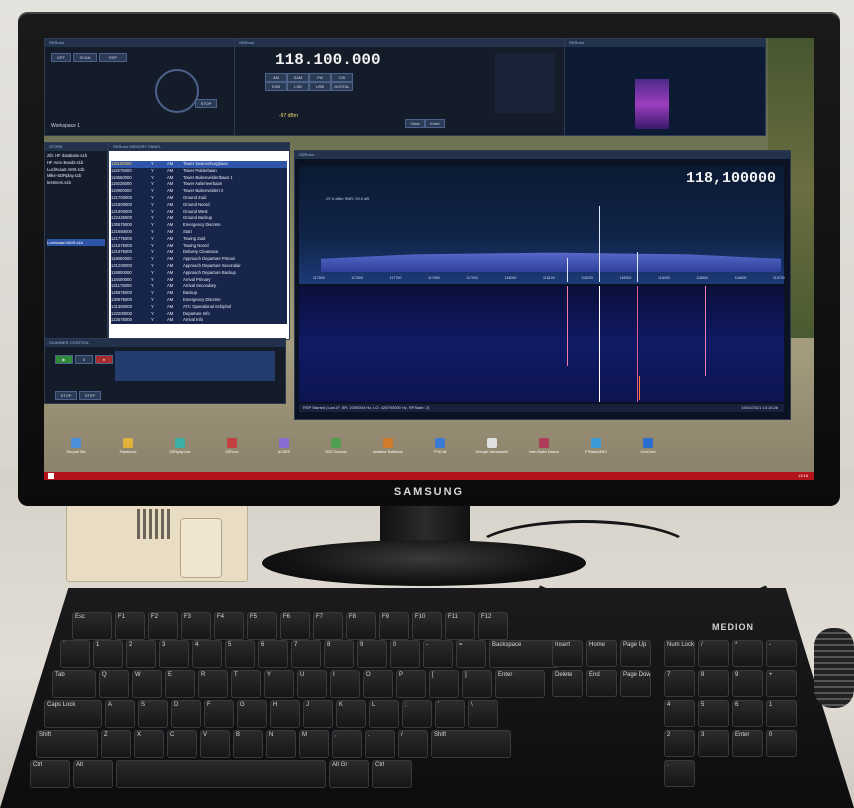 This screenshot has height=808, width=854. I want to click on table-row: 121675000 Y AM Towing Noord, so click(199, 246).